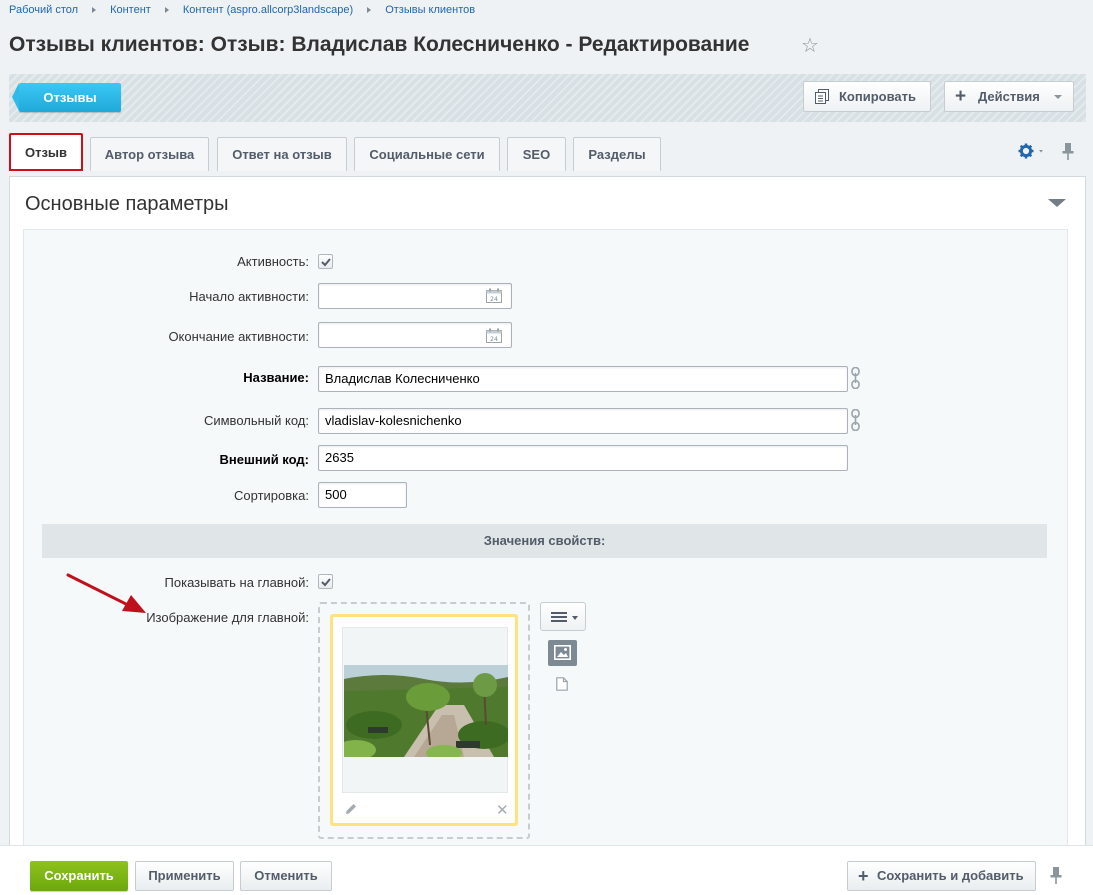  Describe the element at coordinates (950, 875) in the screenshot. I see `save-and-add-label: Сохранить и добавить` at that location.